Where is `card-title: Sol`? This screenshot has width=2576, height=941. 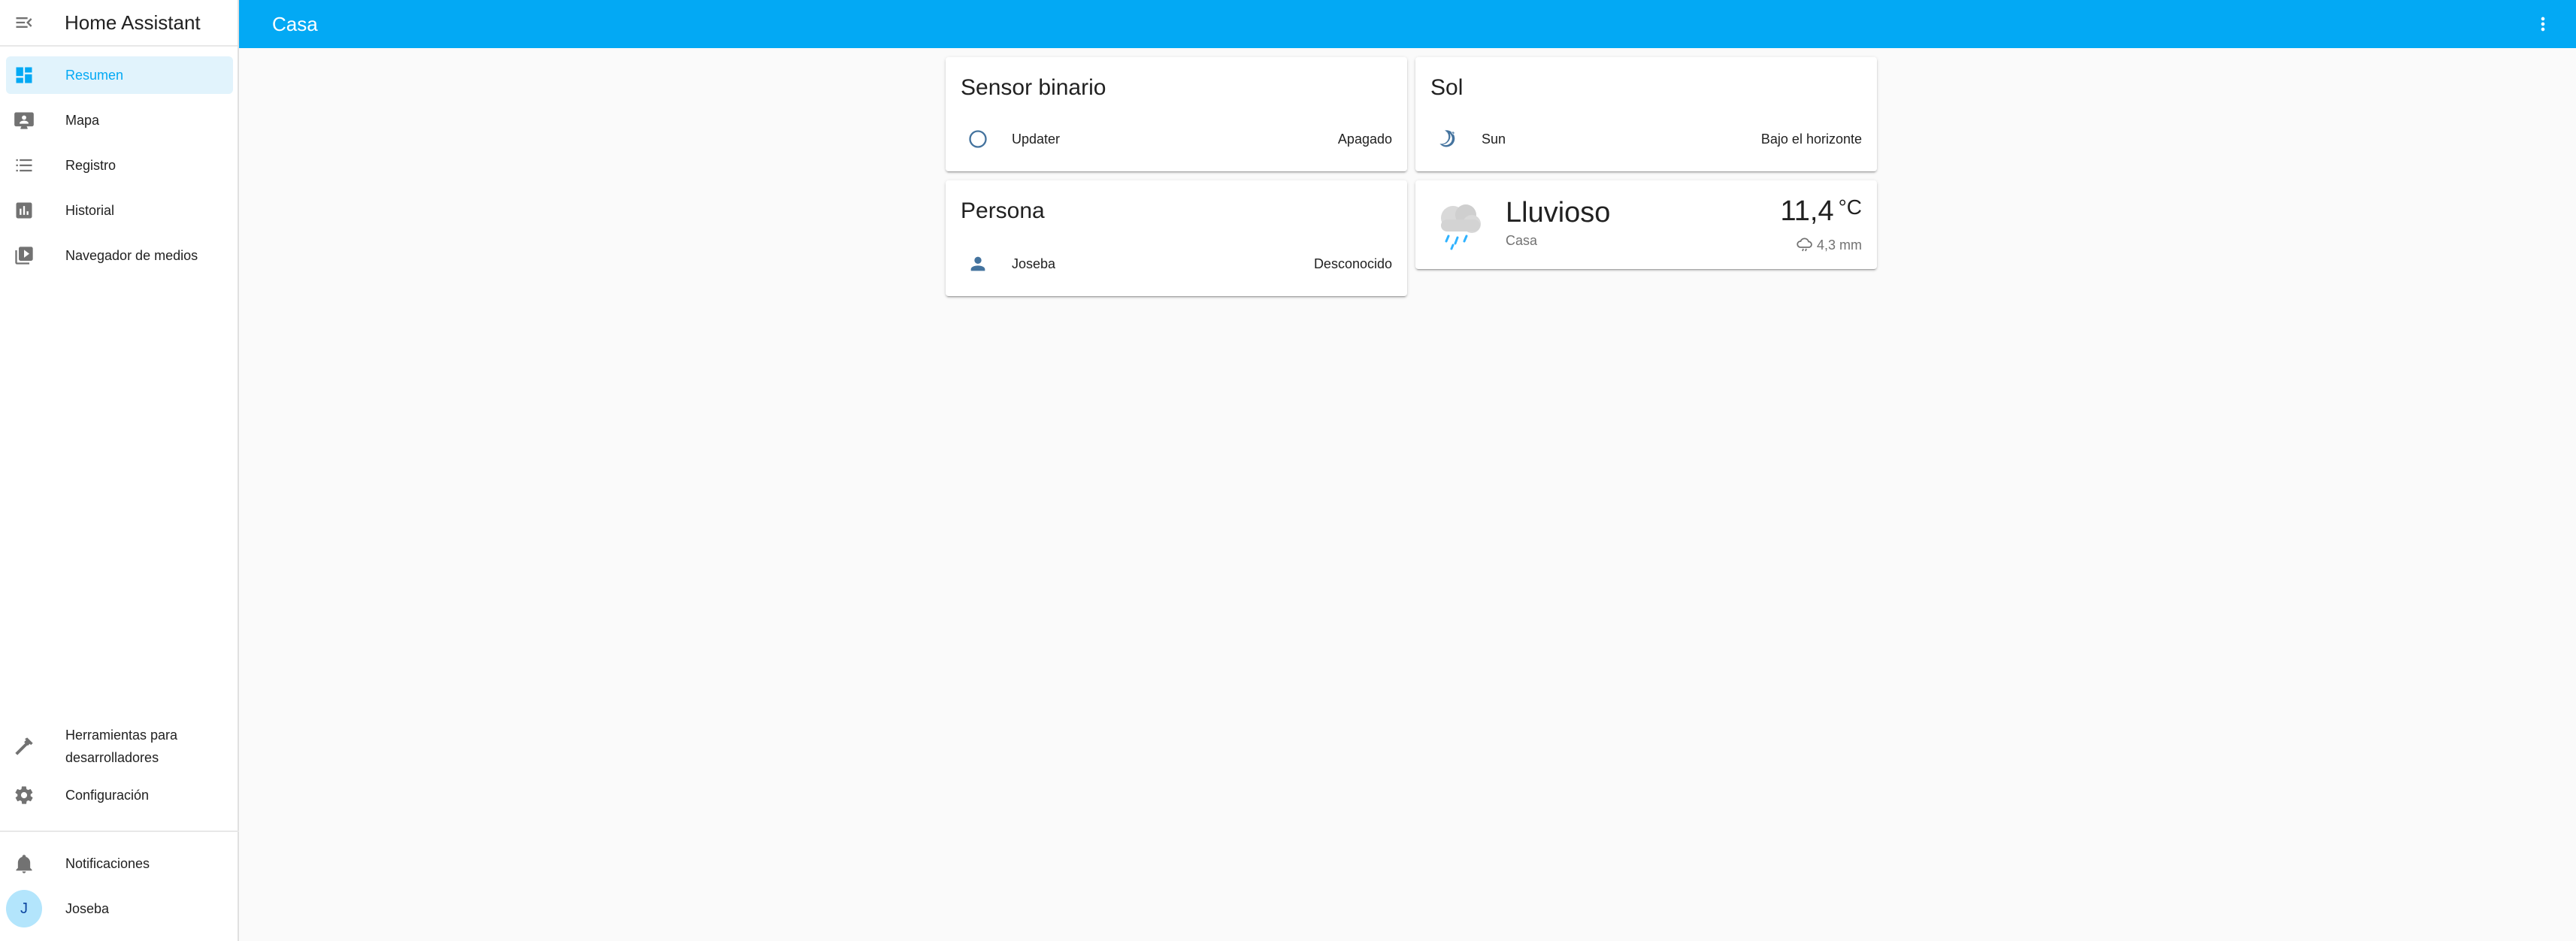 card-title: Sol is located at coordinates (1447, 87).